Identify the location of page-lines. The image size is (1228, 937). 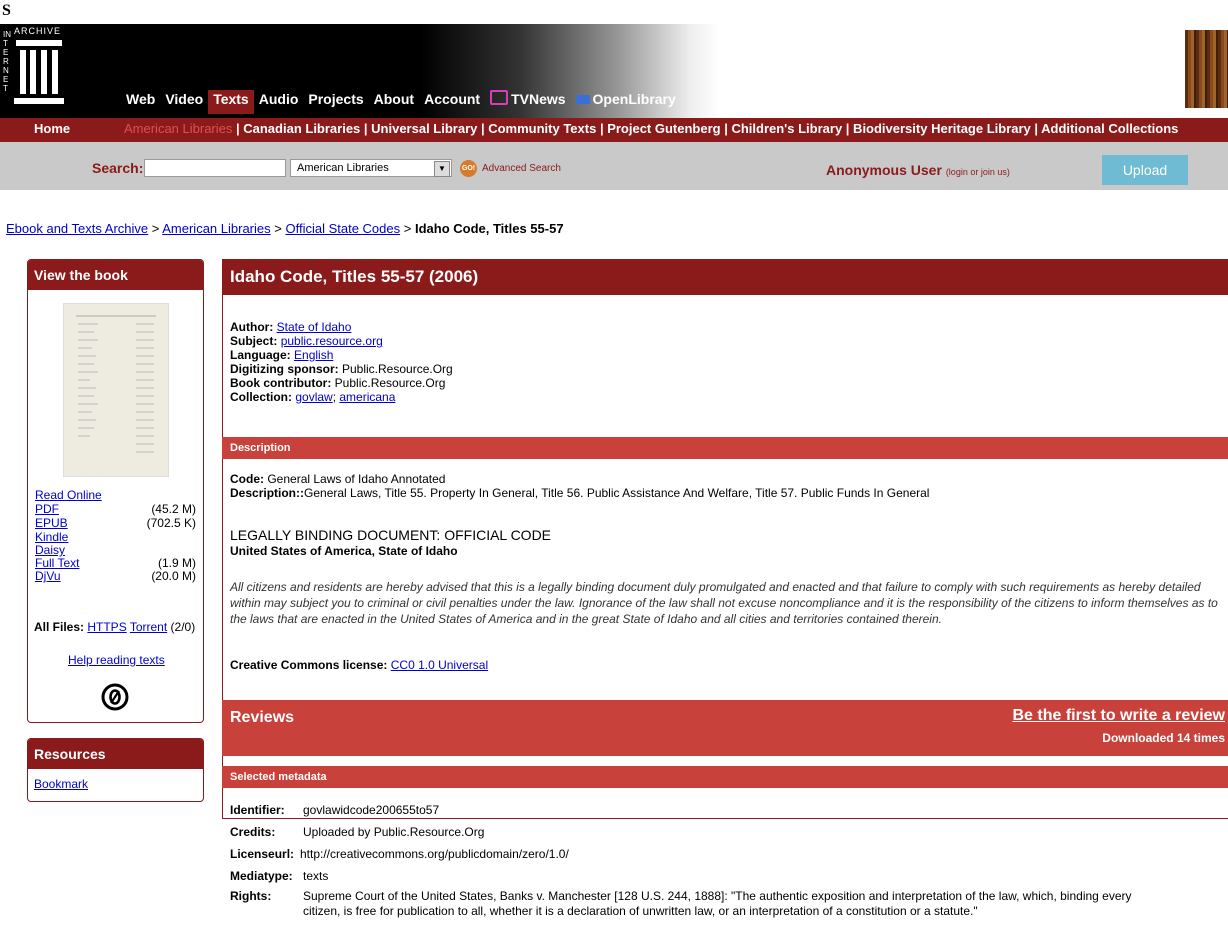
(116, 384).